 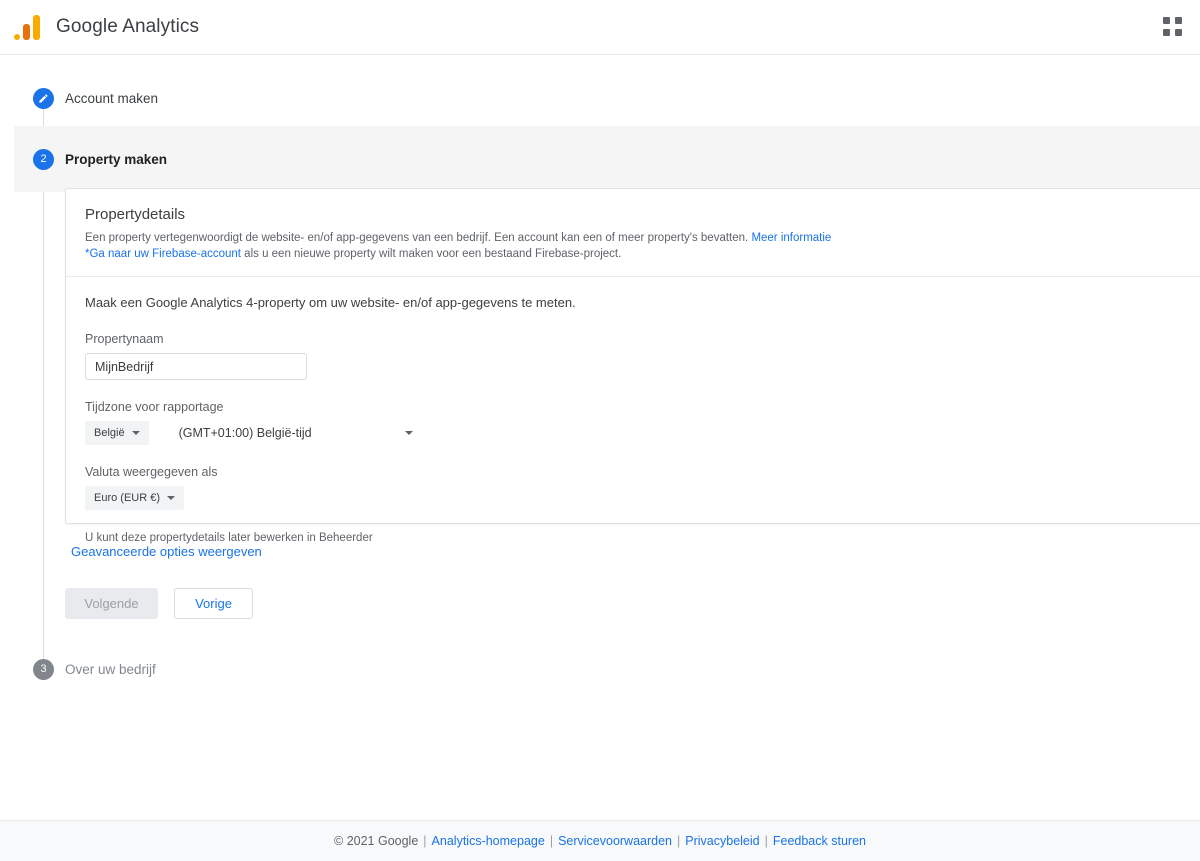 What do you see at coordinates (112, 98) in the screenshot?
I see `stepper-label-account: Account maken` at bounding box center [112, 98].